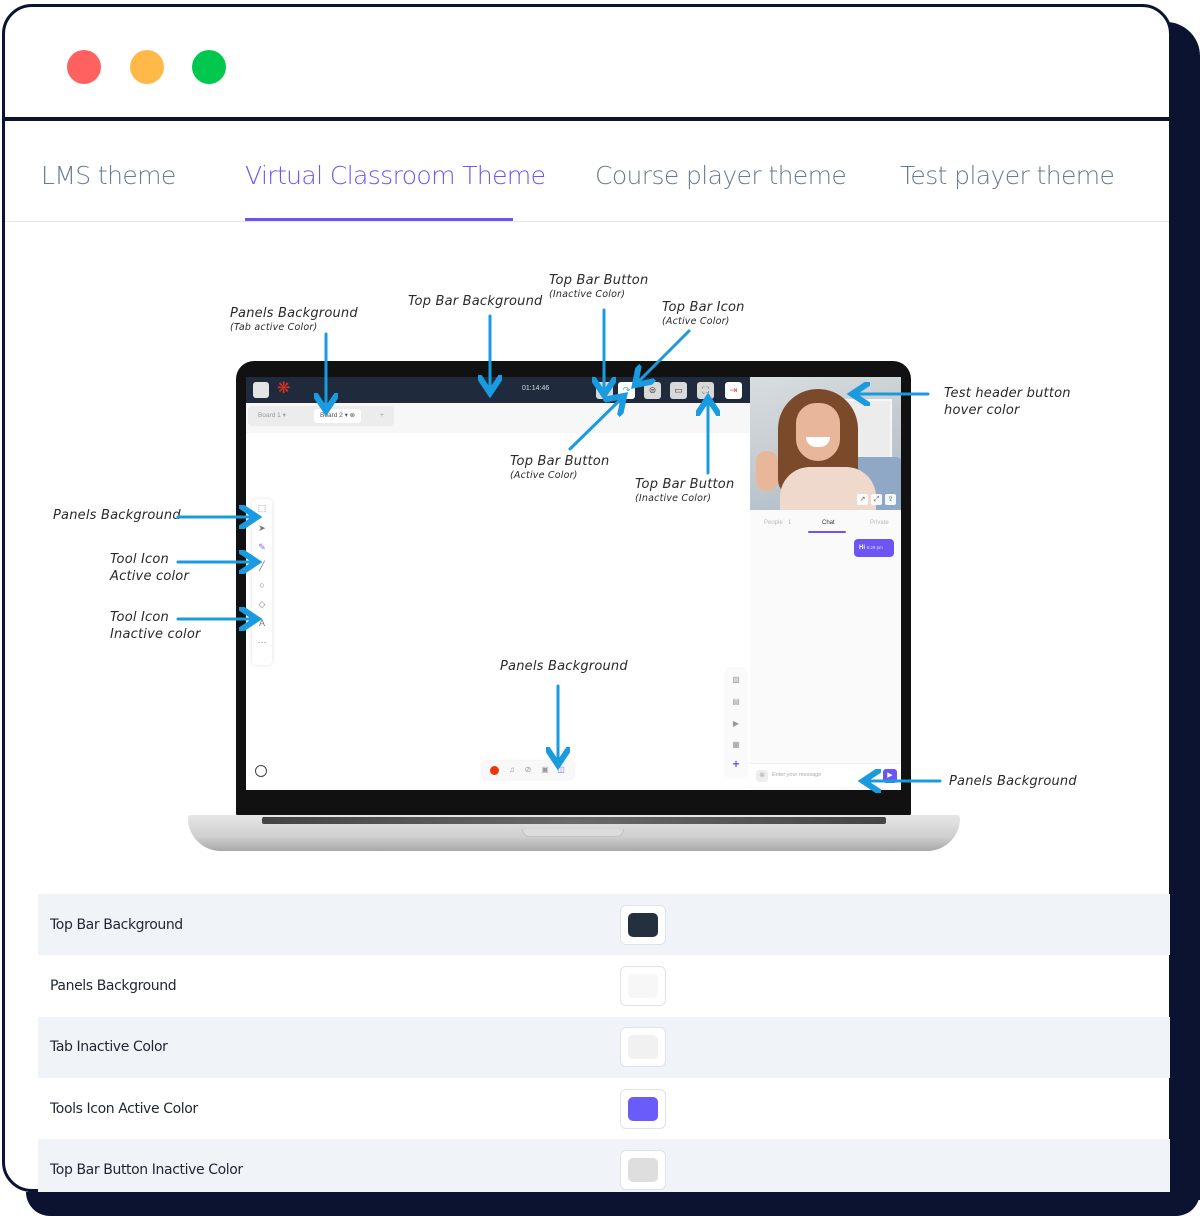 This screenshot has width=1200, height=1216. I want to click on chat-input-placeholder: Enter your message, so click(797, 775).